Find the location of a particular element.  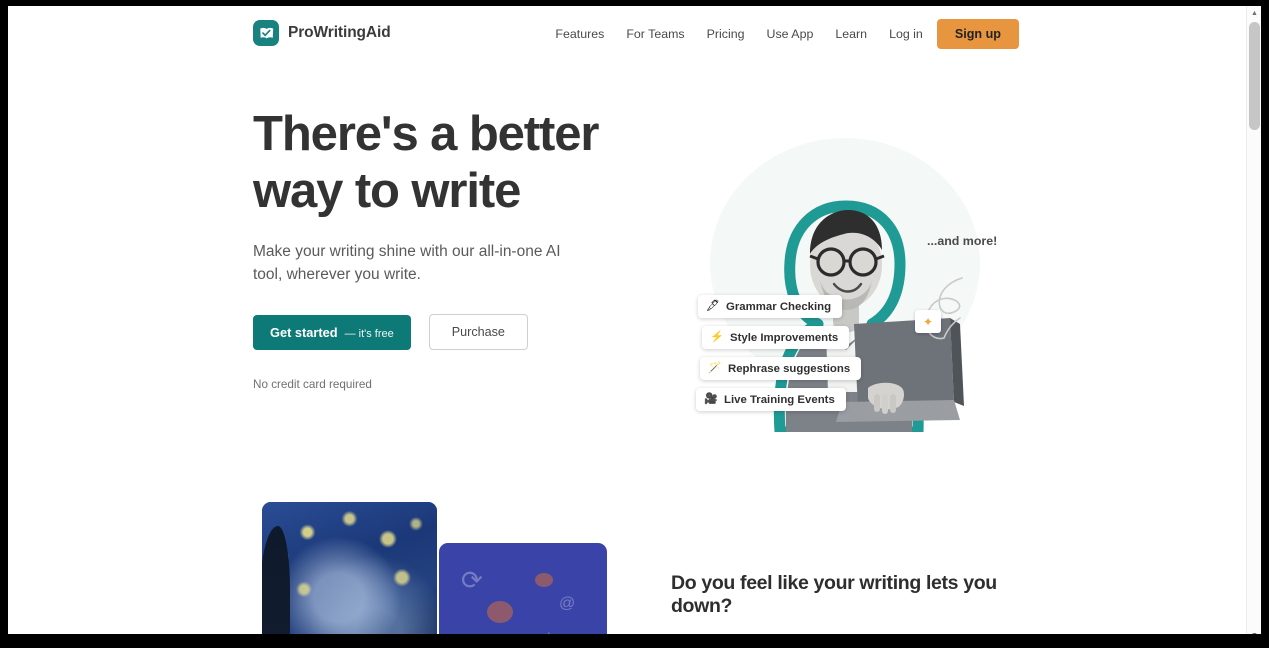

magic-wand-icon: 🪄 is located at coordinates (715, 368).